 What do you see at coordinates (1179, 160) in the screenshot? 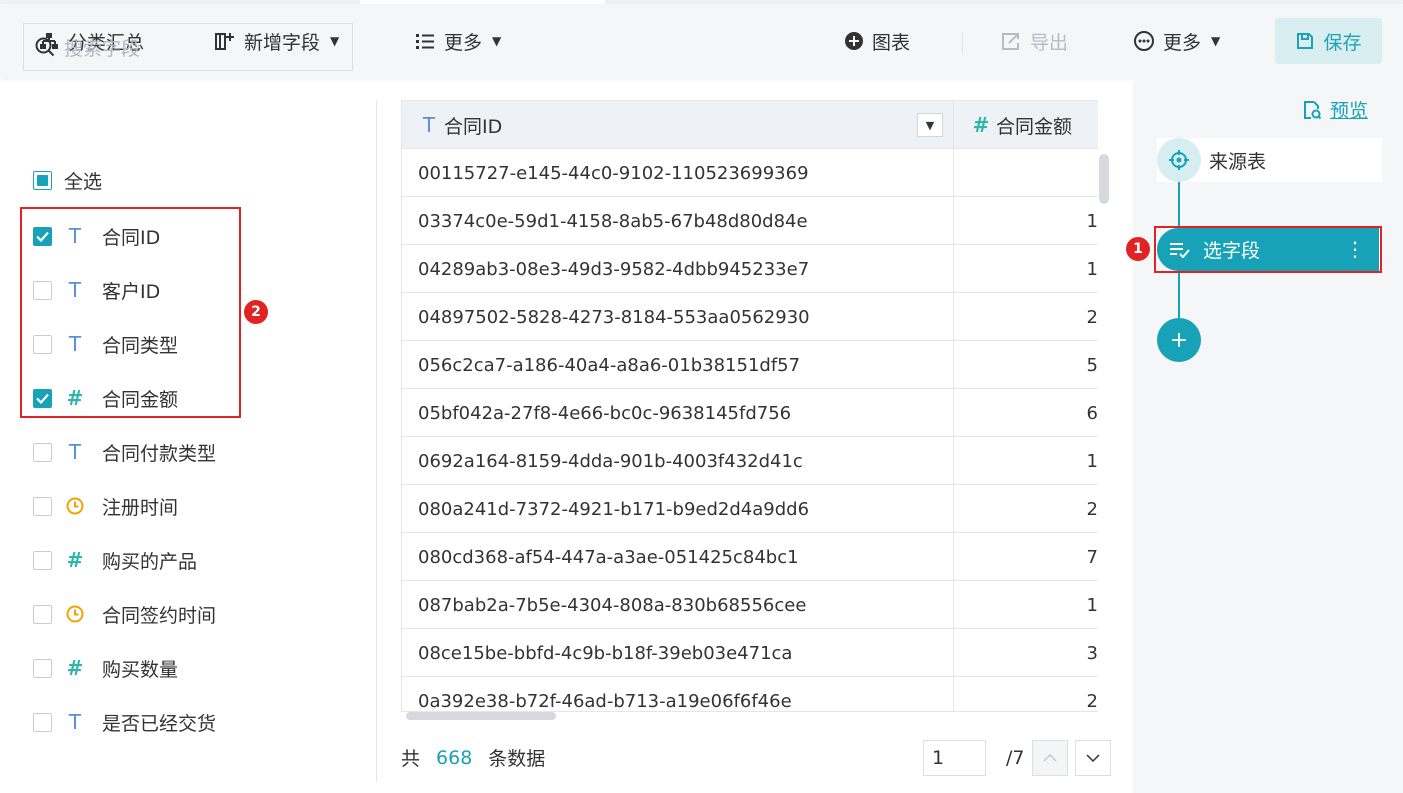
I see `crosshair-icon` at bounding box center [1179, 160].